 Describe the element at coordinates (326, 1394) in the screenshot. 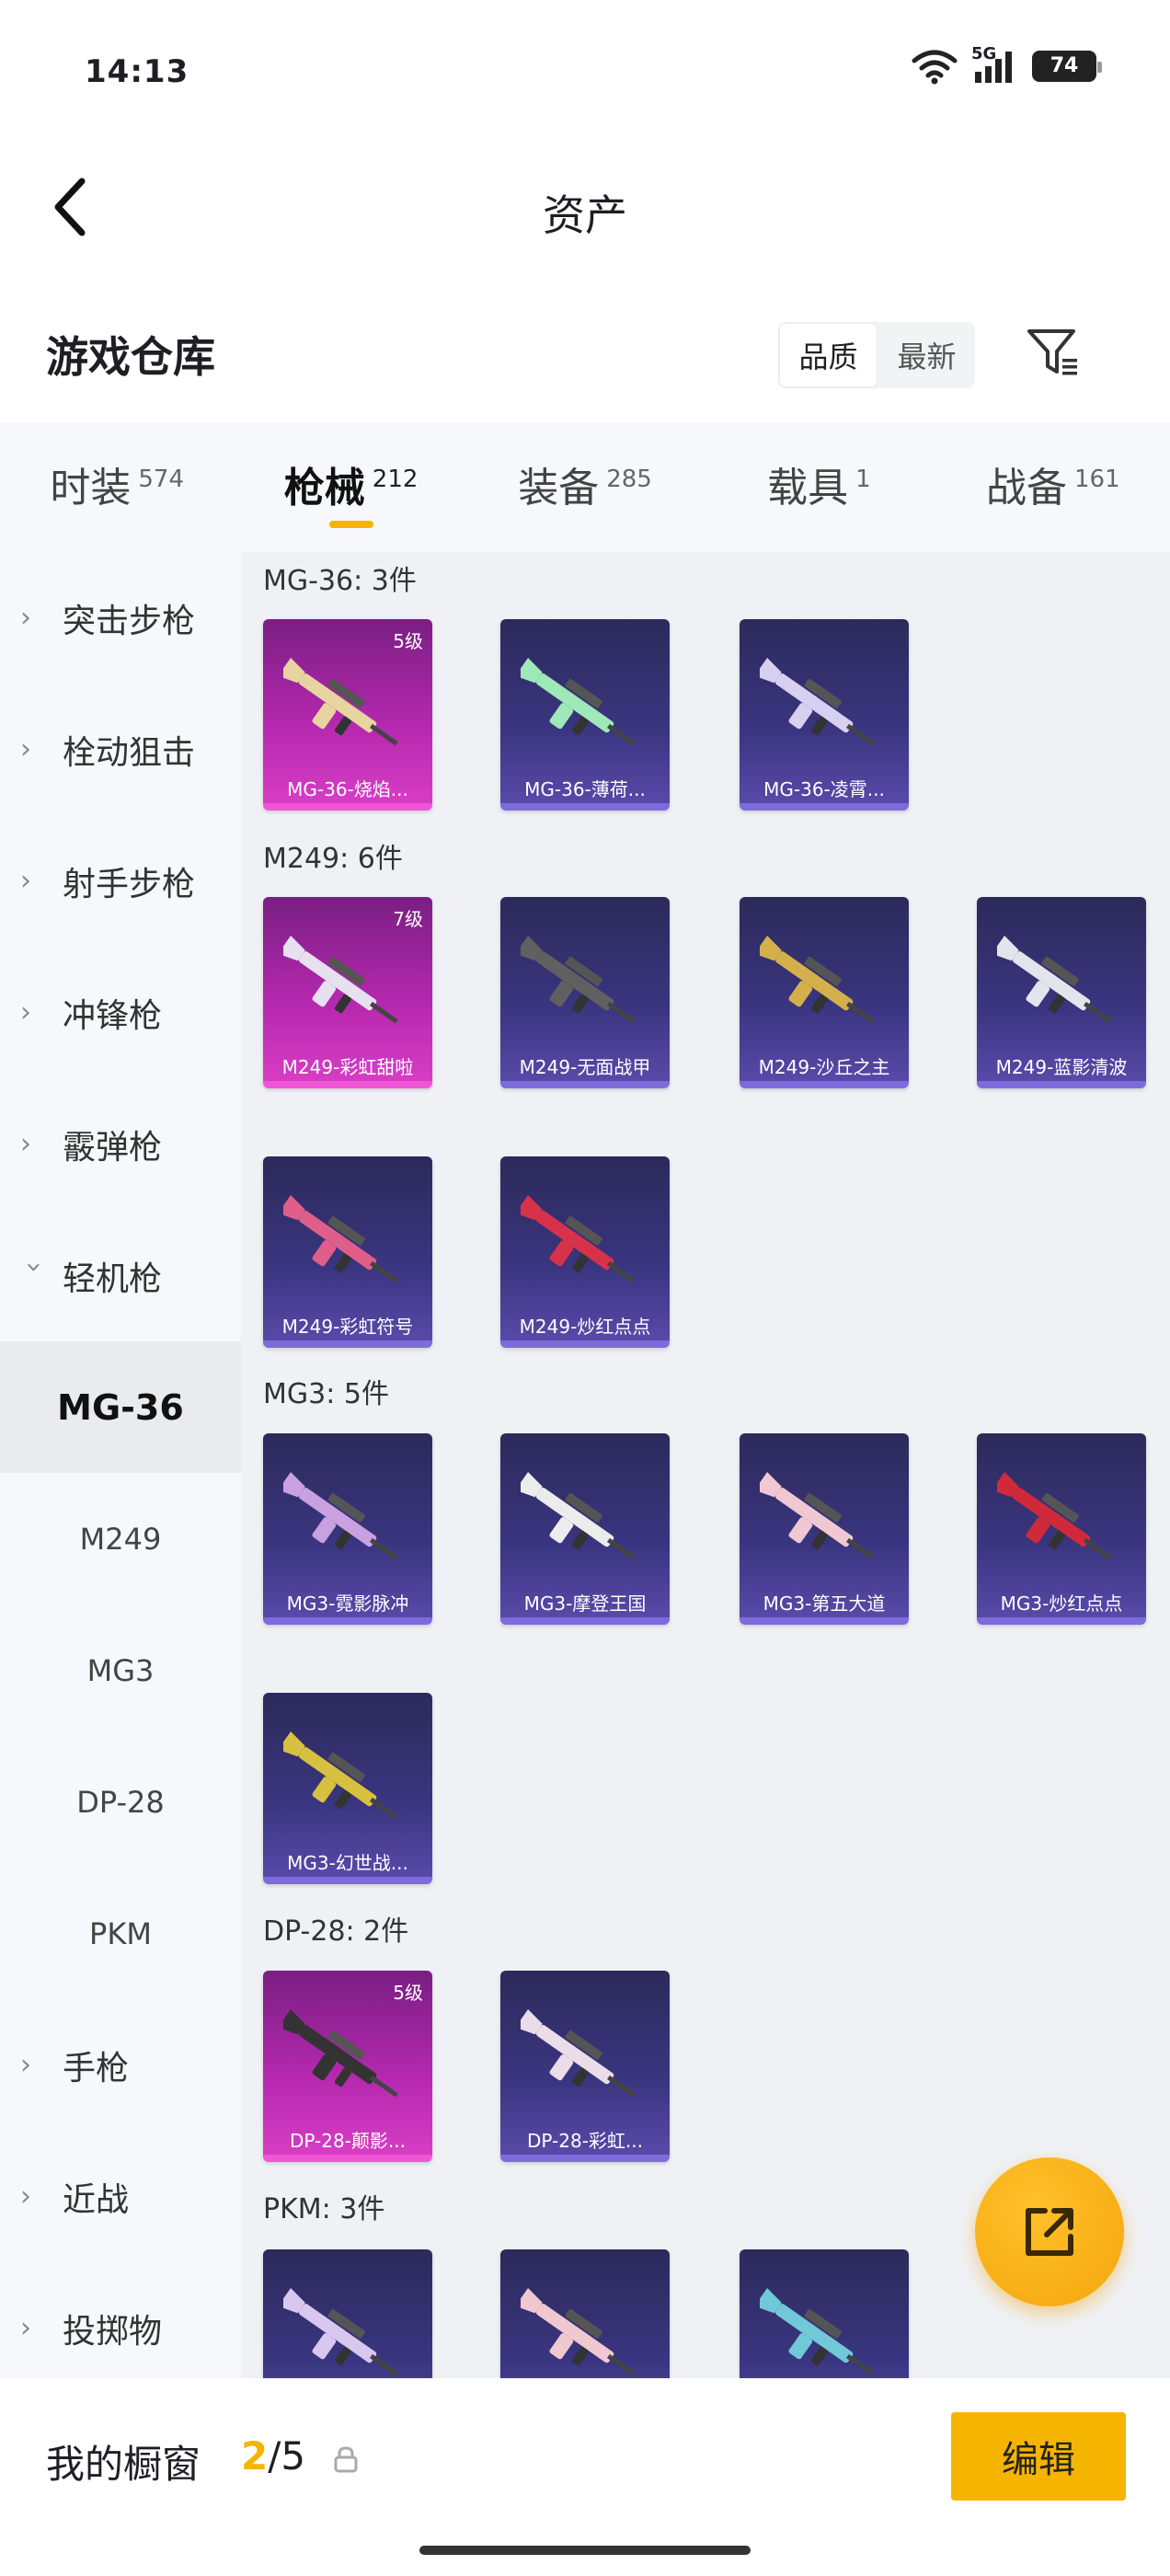

I see `group-title: MG3: 5件` at that location.